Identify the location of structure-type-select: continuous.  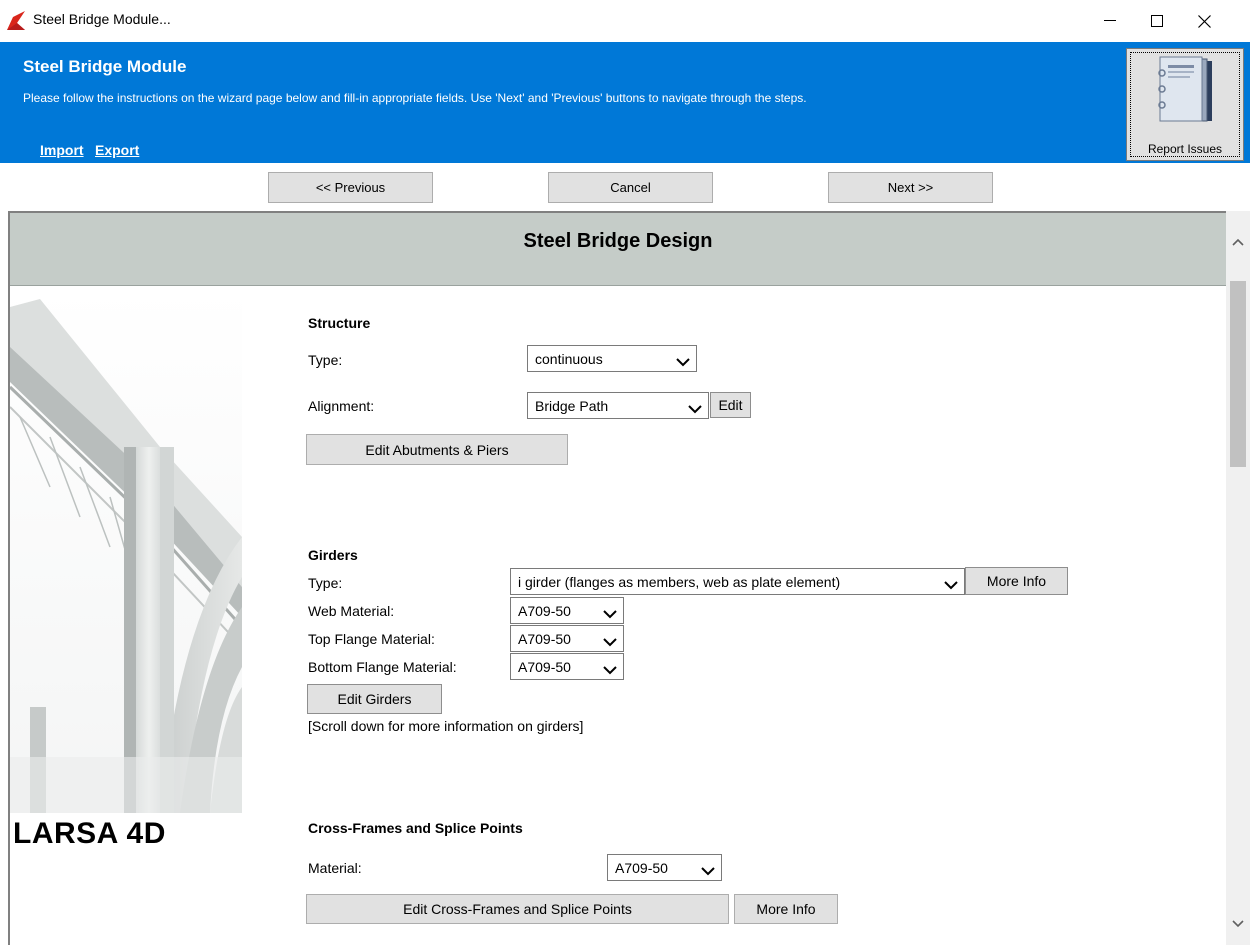
(612, 358).